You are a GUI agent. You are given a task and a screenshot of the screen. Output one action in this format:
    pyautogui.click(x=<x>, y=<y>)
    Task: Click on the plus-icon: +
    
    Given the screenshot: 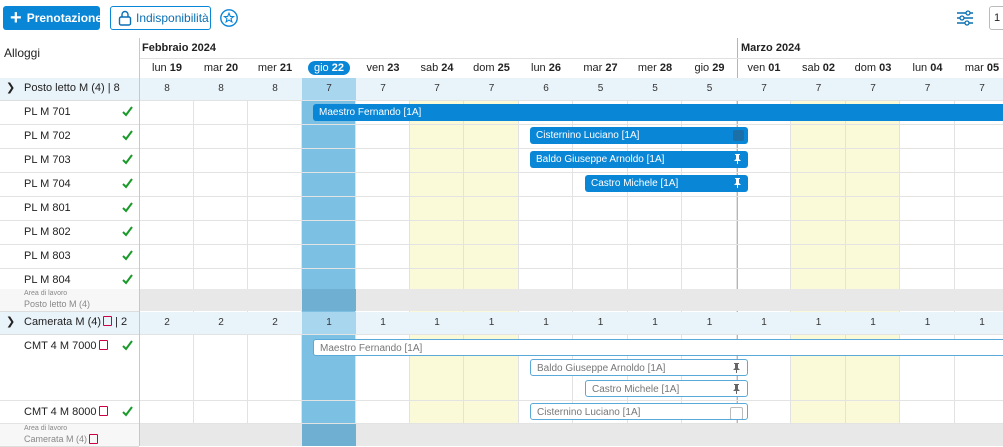 What is the action you would take?
    pyautogui.click(x=16, y=18)
    